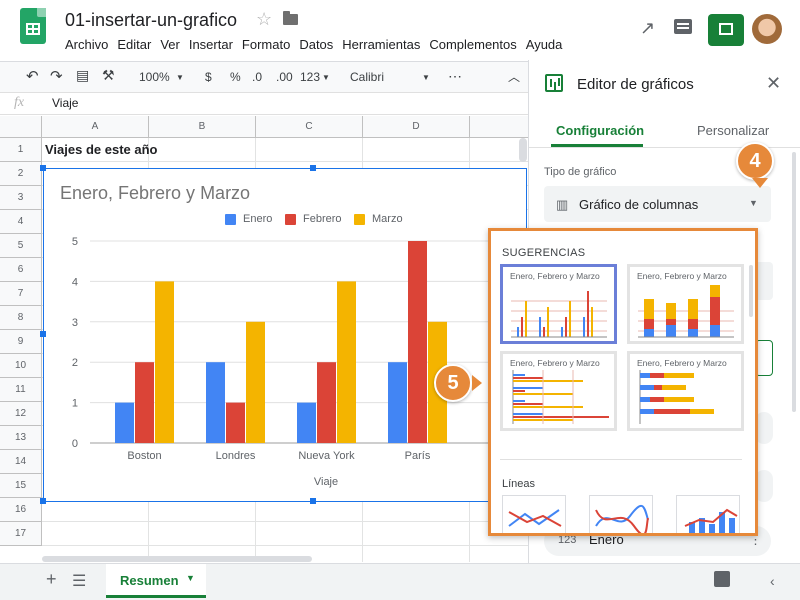  What do you see at coordinates (21, 318) in the screenshot?
I see `row-header: 8` at bounding box center [21, 318].